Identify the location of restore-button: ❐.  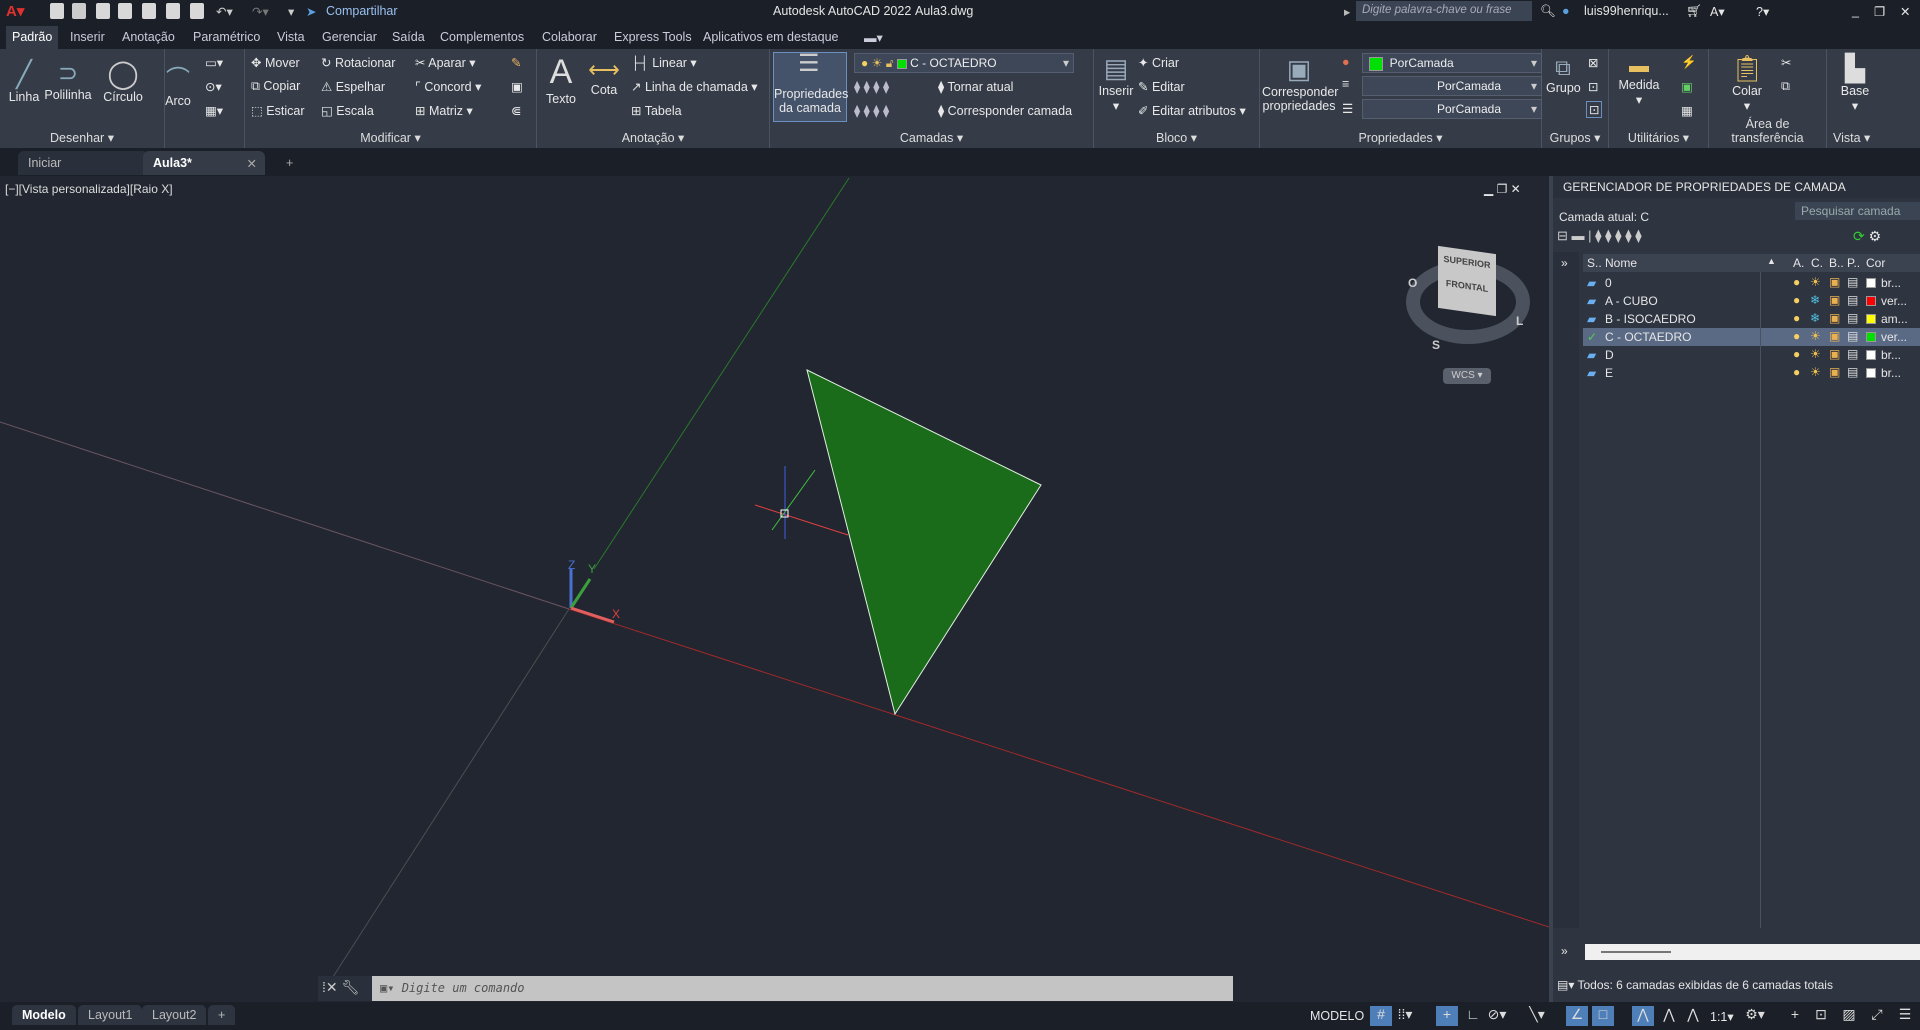
(1879, 11).